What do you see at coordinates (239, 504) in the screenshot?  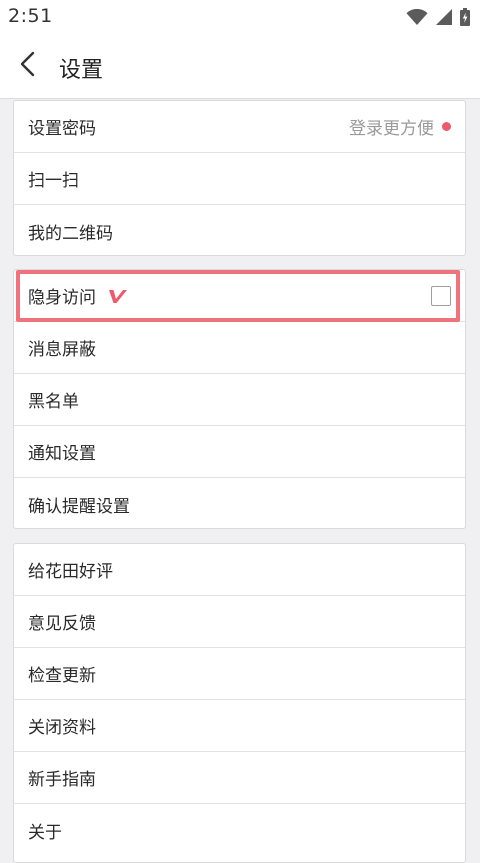 I see `settings-item-confirm-reminder: 确认提醒设置` at bounding box center [239, 504].